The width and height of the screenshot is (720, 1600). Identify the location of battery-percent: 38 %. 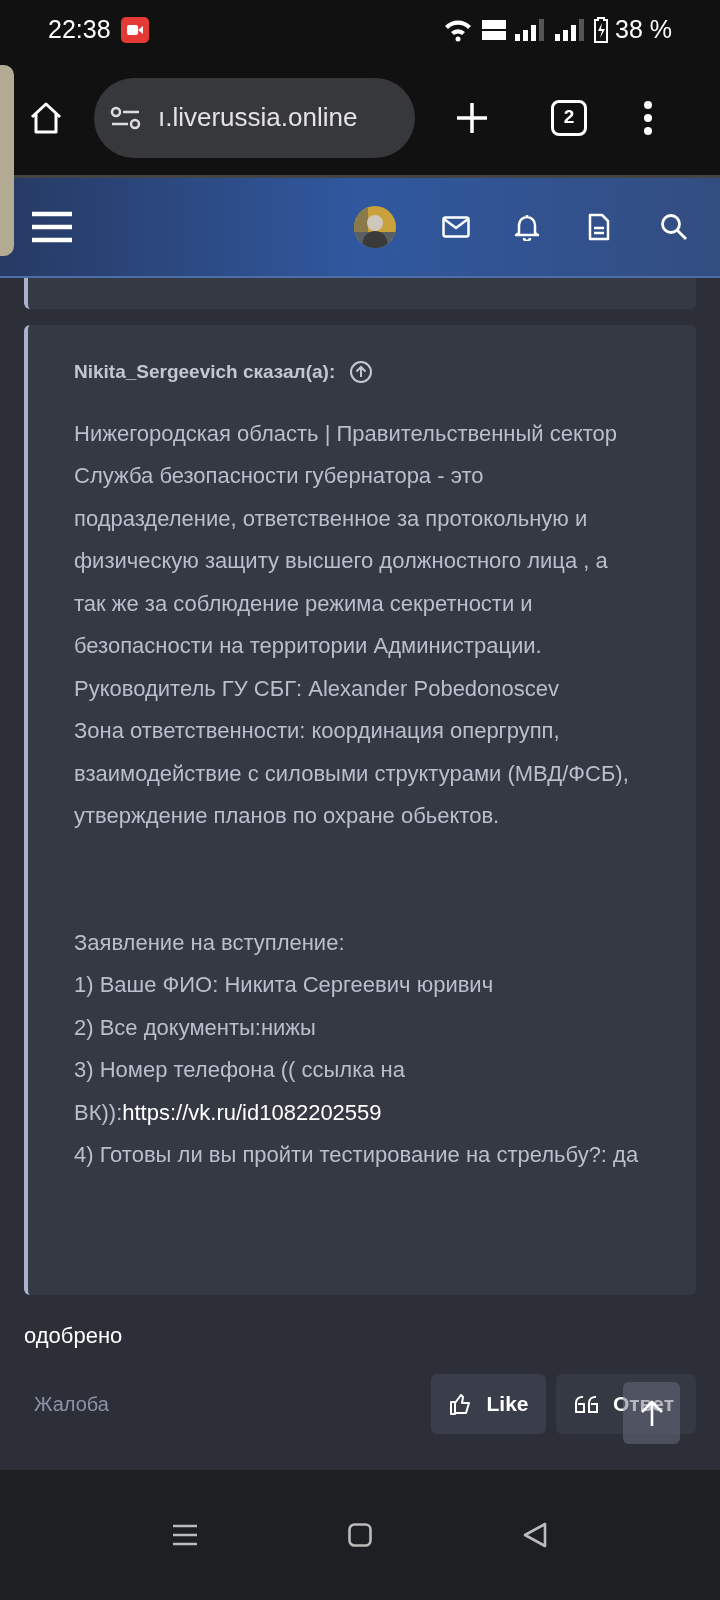
(643, 30).